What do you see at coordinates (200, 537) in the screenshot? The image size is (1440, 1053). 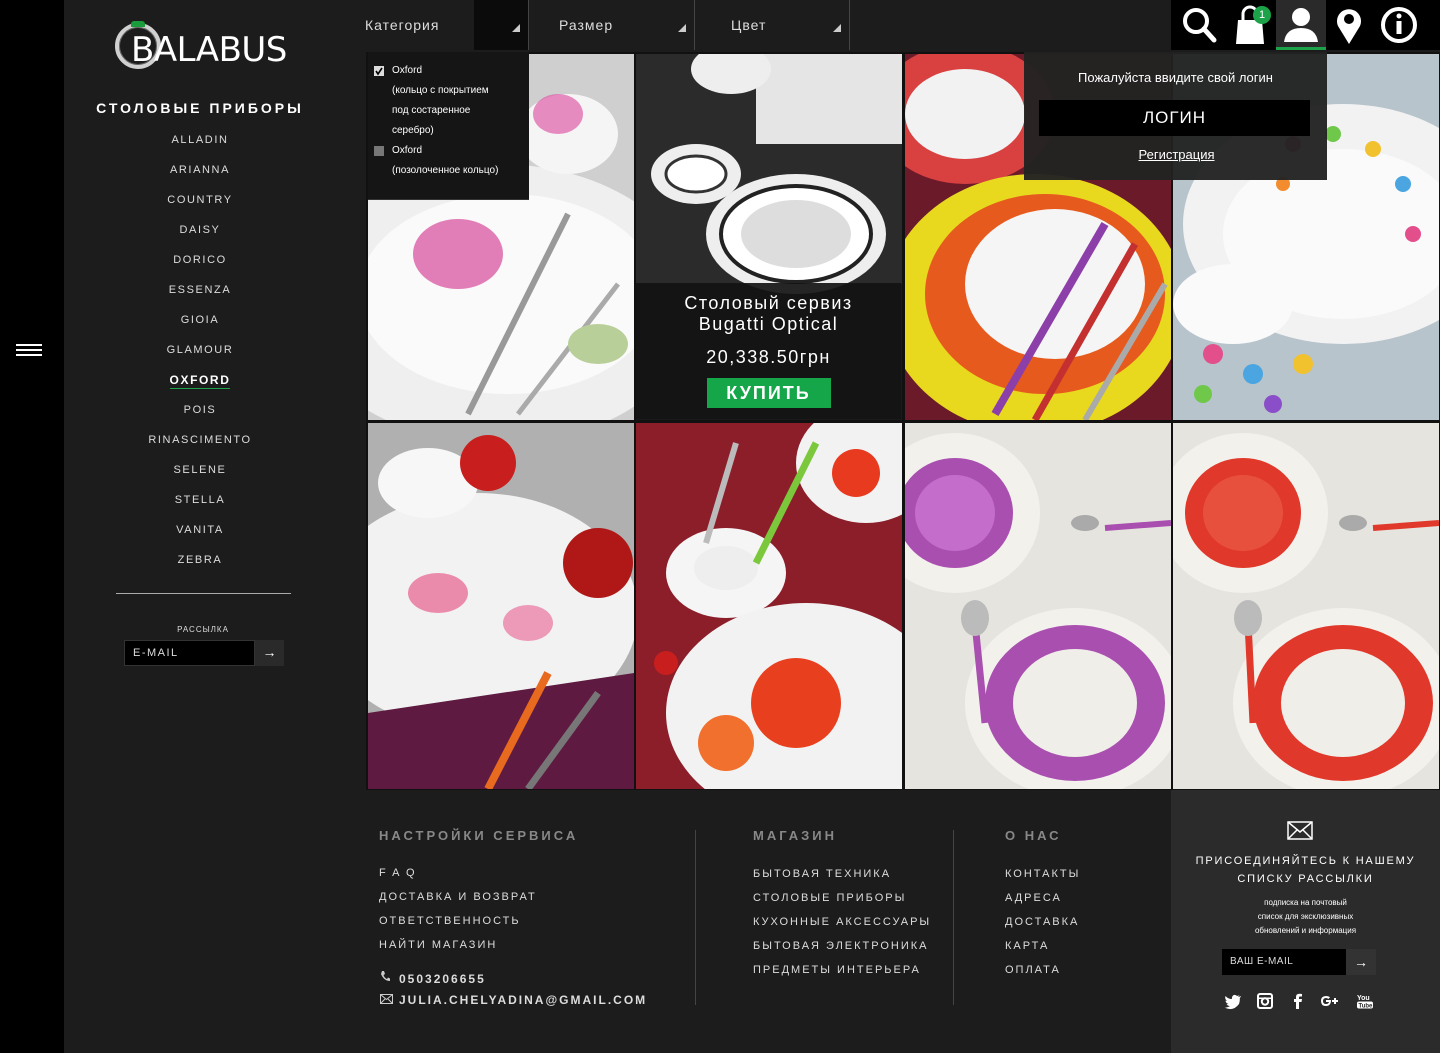 I see `sidebar-item-vanita: VANITA` at bounding box center [200, 537].